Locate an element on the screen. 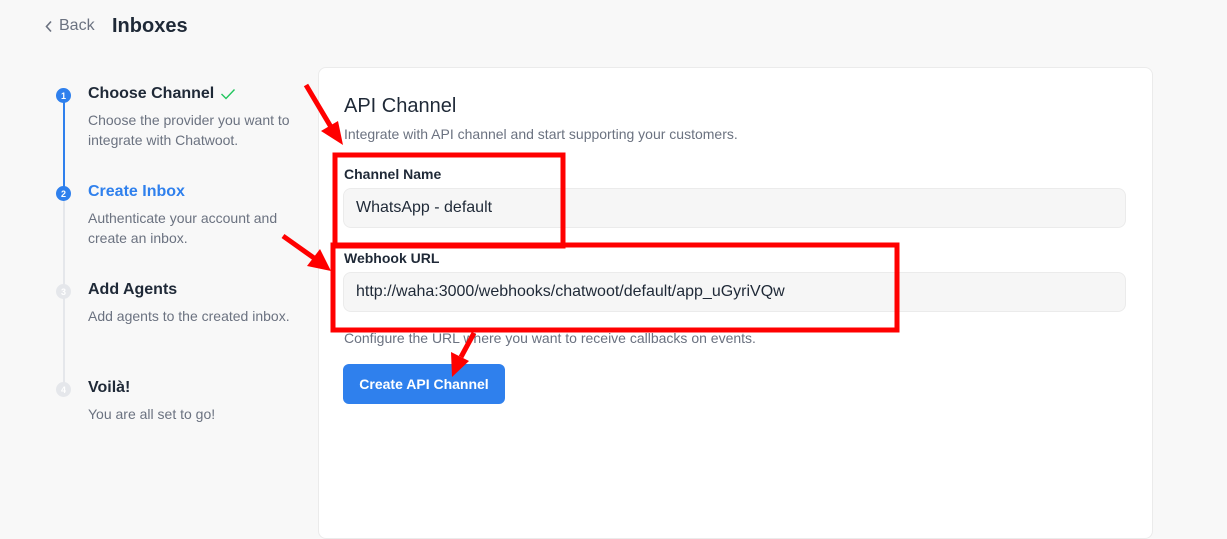  channel-name-input is located at coordinates (734, 208).